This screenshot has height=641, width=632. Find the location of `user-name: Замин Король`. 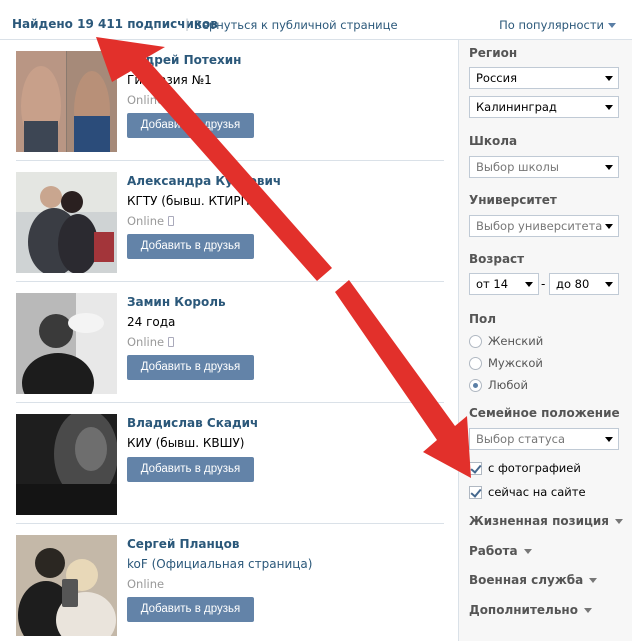

user-name: Замин Король is located at coordinates (176, 302).